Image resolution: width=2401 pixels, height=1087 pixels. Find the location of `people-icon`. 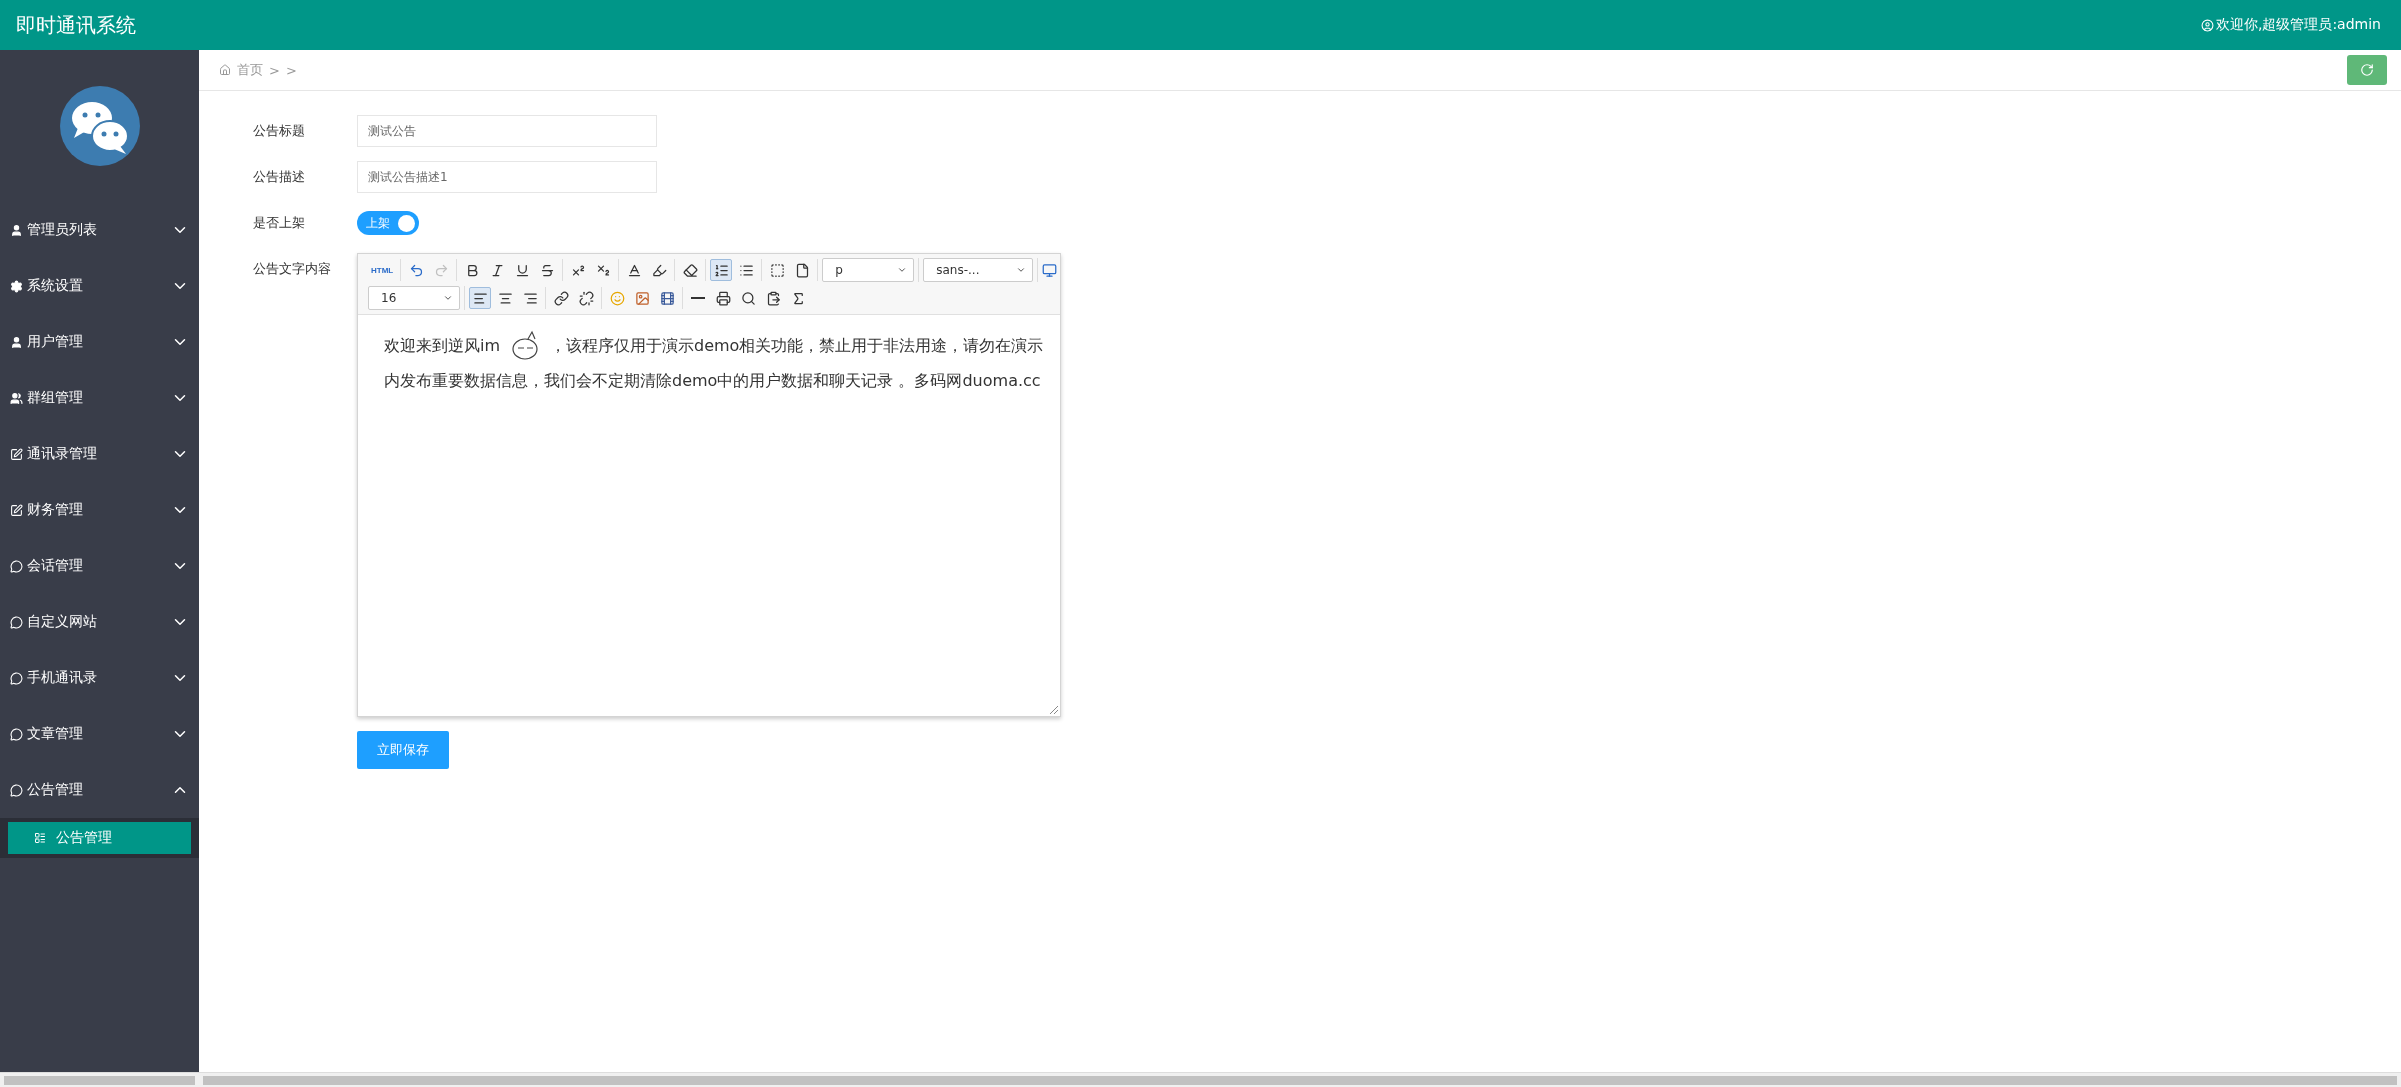

people-icon is located at coordinates (16, 398).